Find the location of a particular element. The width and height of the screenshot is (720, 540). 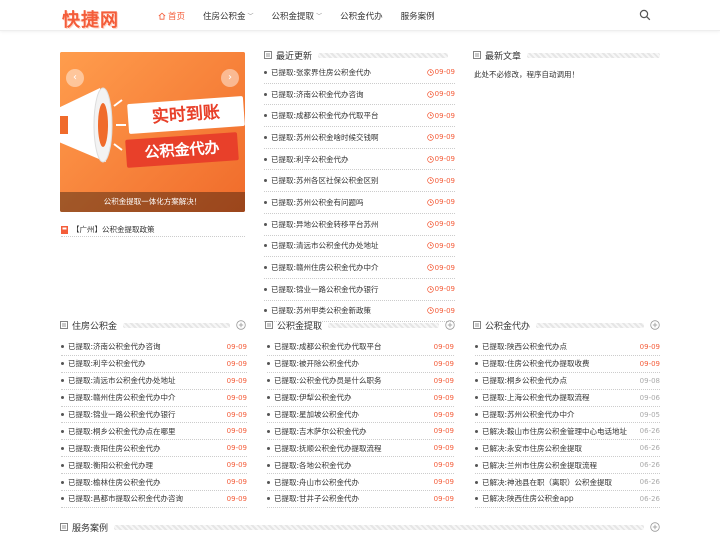

list-item-title: 已提取:苏州甲类公积金新政策 is located at coordinates (321, 310).